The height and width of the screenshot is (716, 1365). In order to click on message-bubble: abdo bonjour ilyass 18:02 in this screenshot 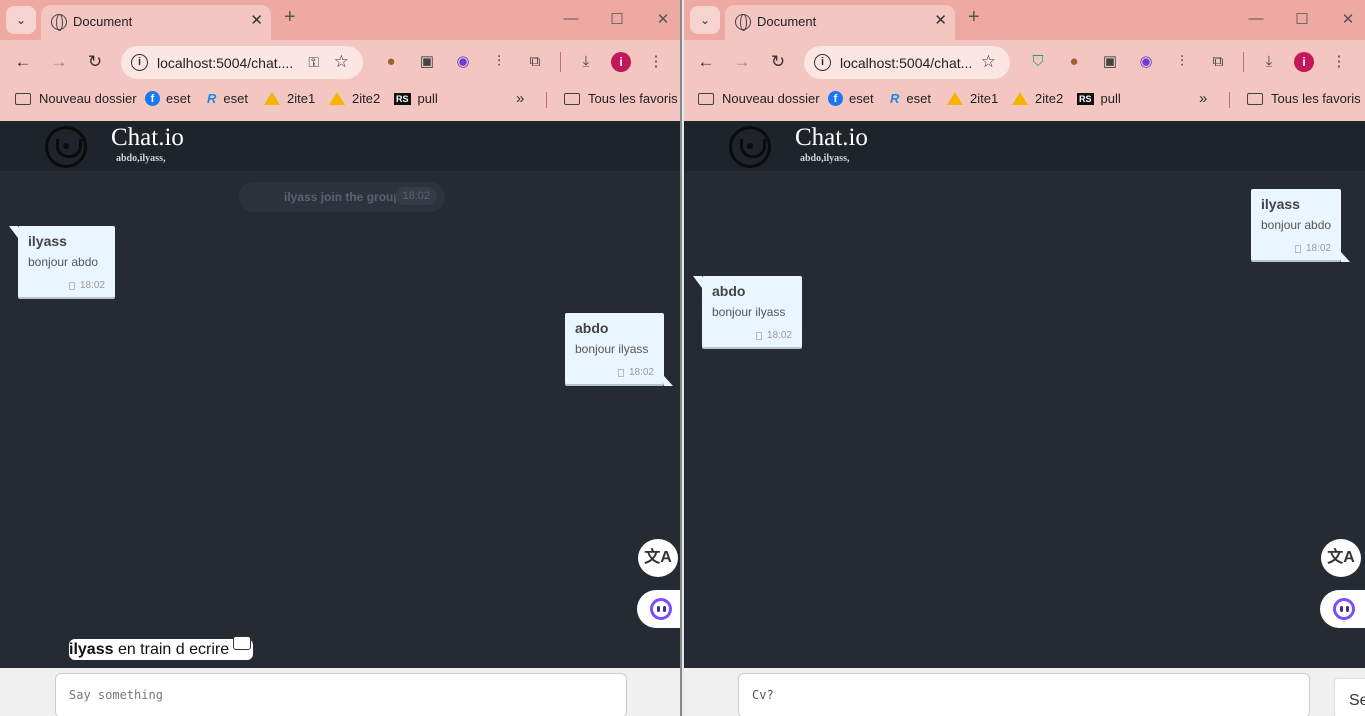, I will do `click(619, 349)`.